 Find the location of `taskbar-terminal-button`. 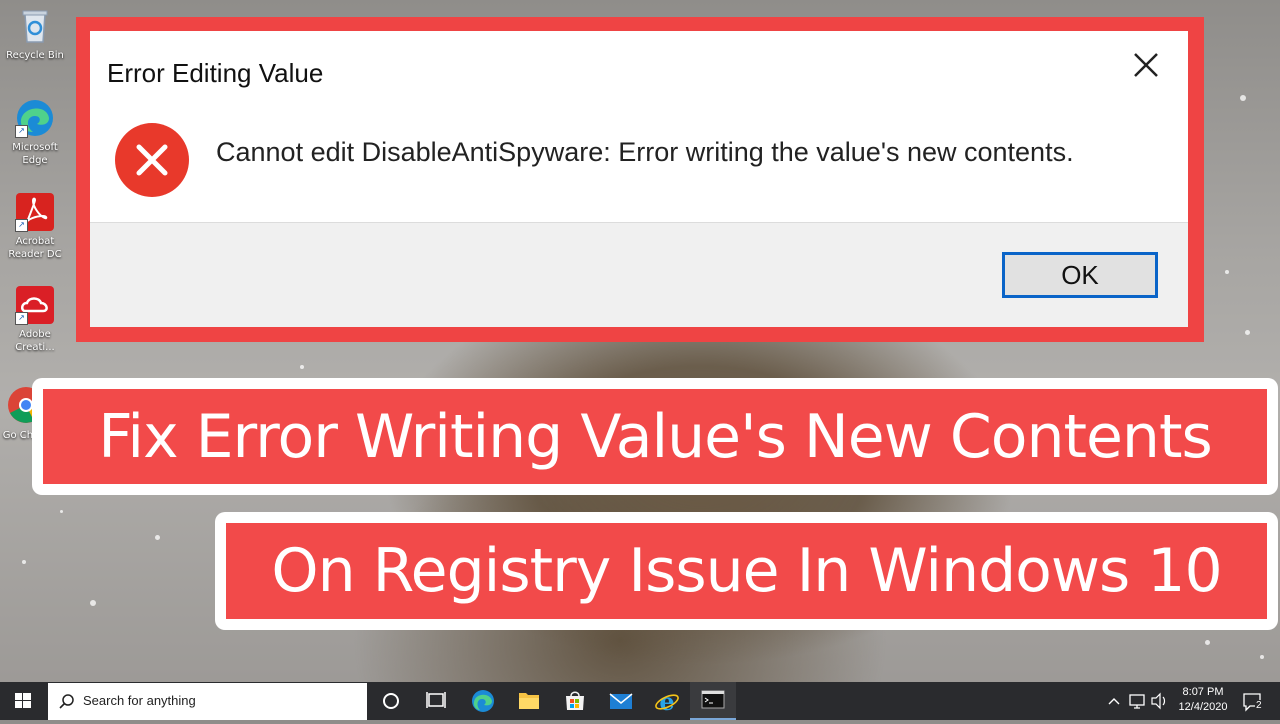

taskbar-terminal-button is located at coordinates (713, 701).